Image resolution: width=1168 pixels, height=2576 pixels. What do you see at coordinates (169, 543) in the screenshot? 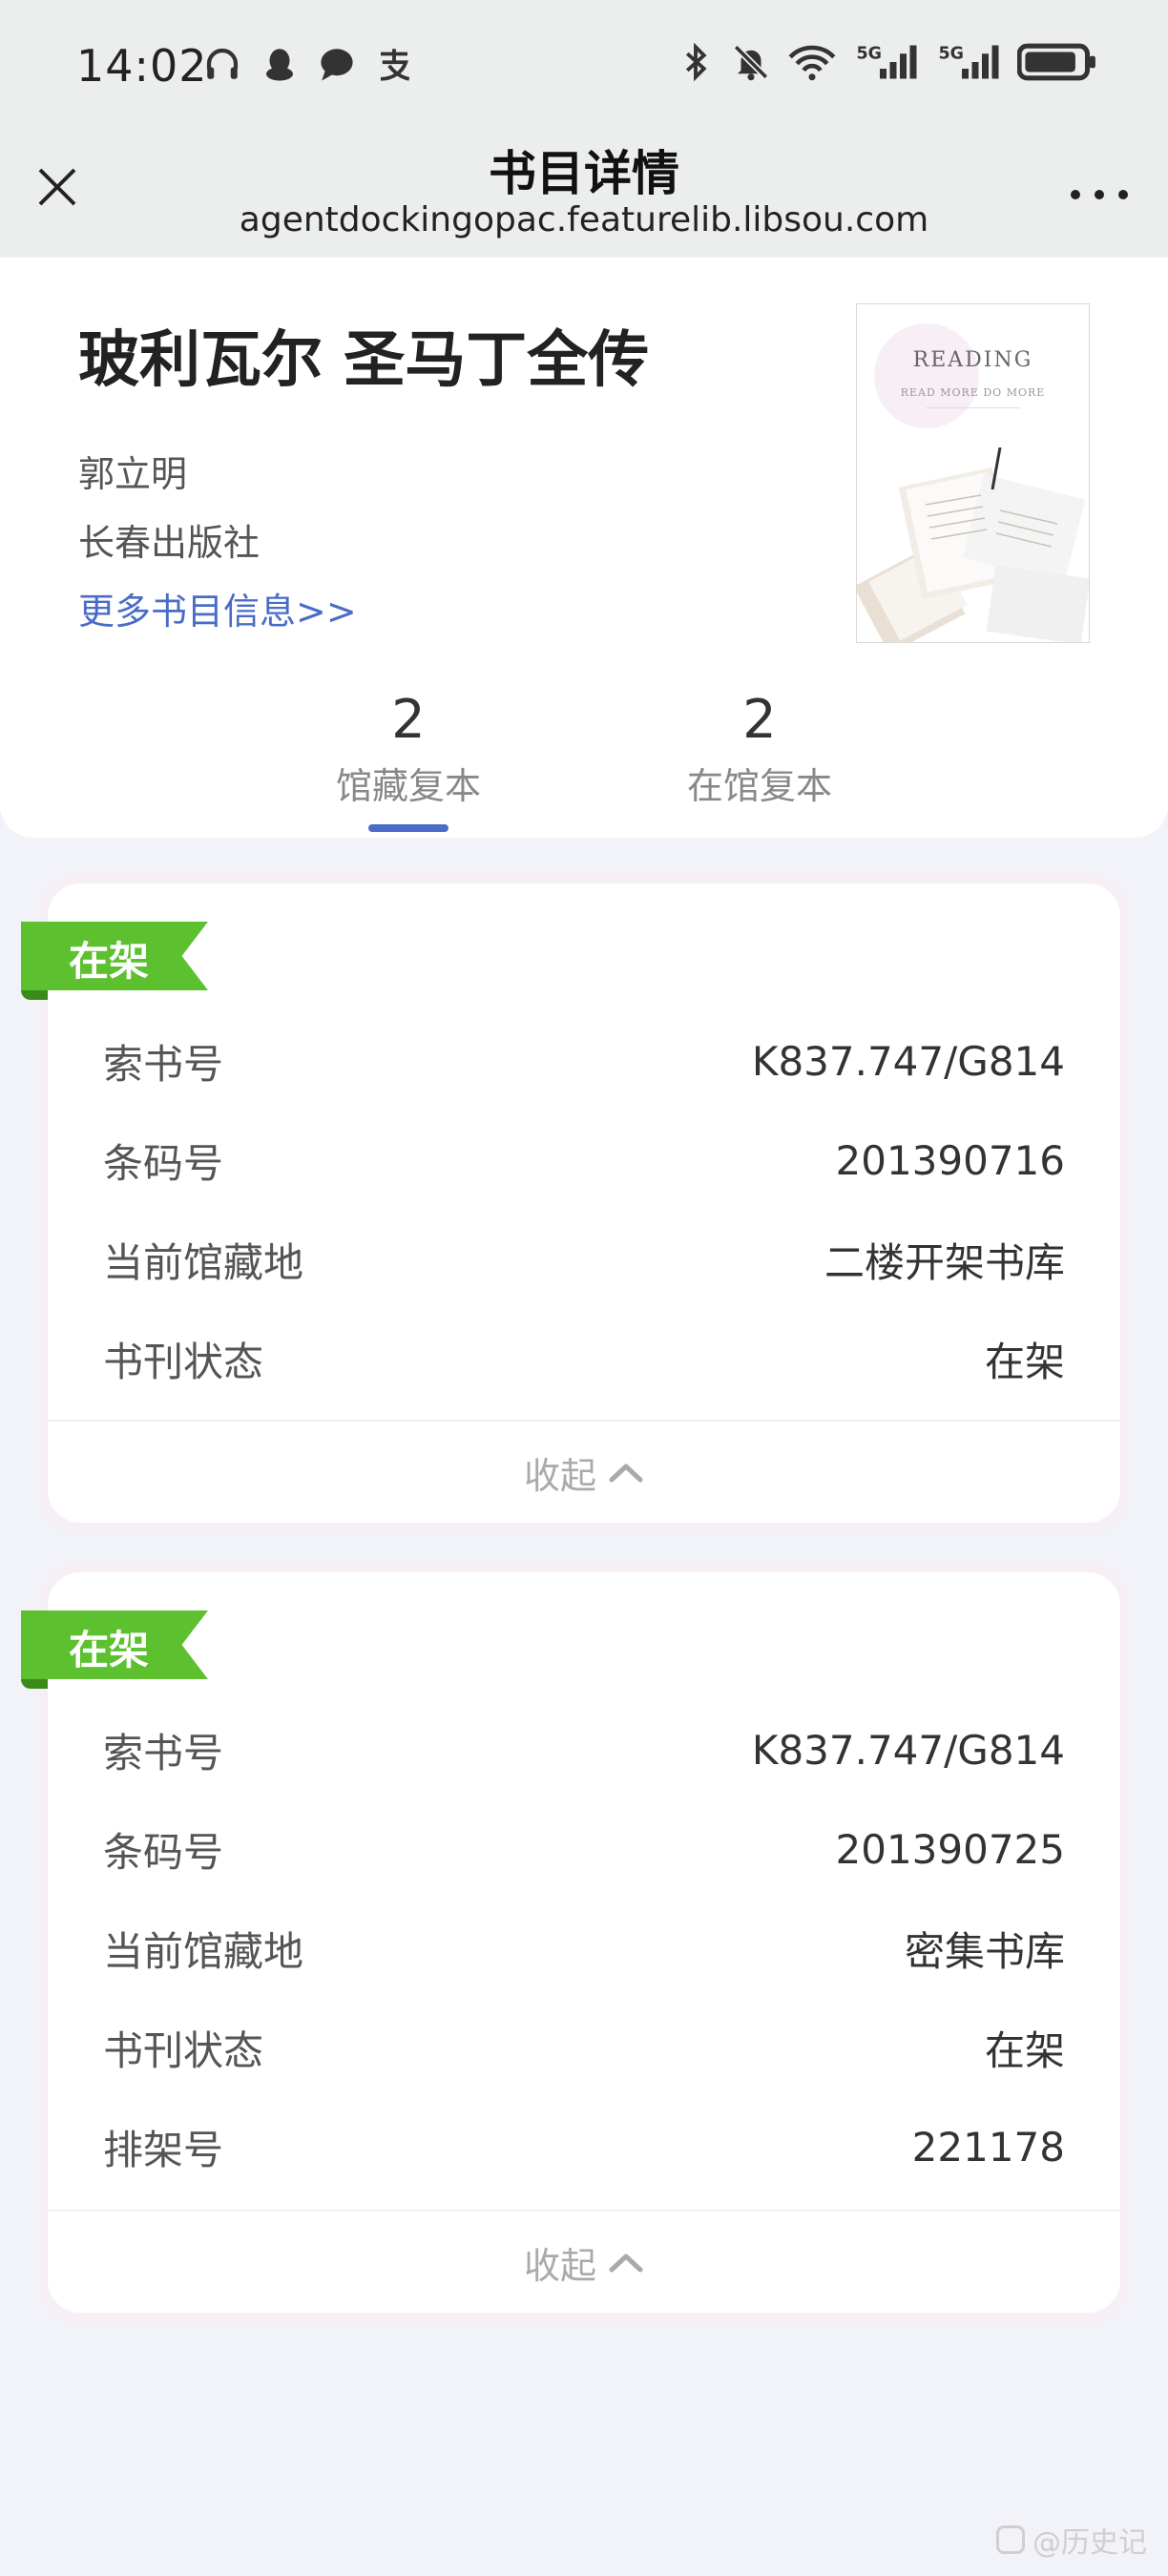
I see `book-publisher: 长春出版社` at bounding box center [169, 543].